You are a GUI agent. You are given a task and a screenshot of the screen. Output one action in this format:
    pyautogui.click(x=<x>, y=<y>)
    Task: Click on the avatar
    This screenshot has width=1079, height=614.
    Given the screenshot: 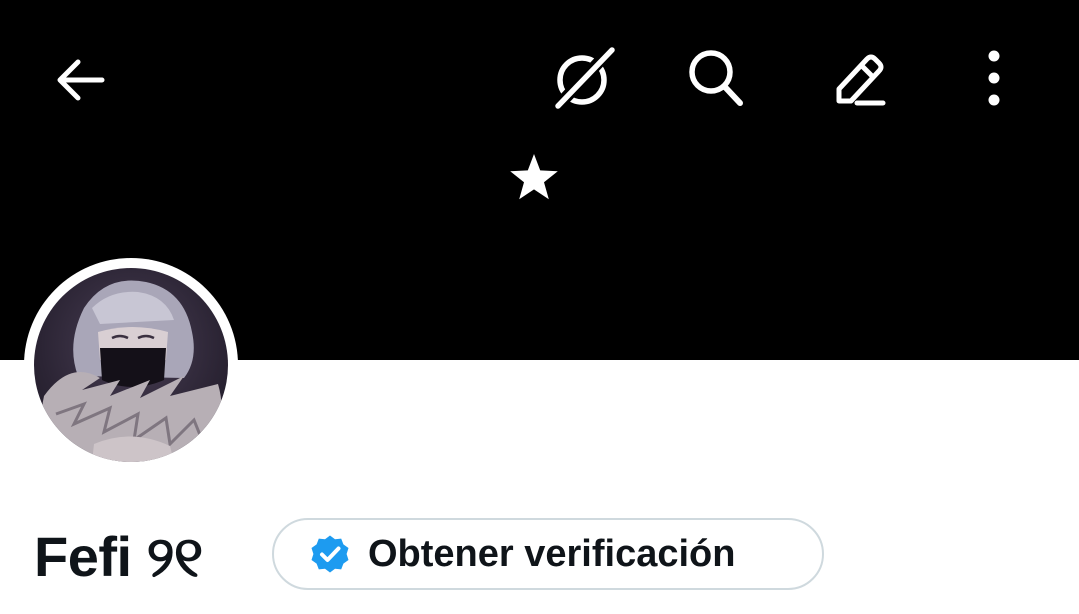 What is the action you would take?
    pyautogui.click(x=131, y=365)
    